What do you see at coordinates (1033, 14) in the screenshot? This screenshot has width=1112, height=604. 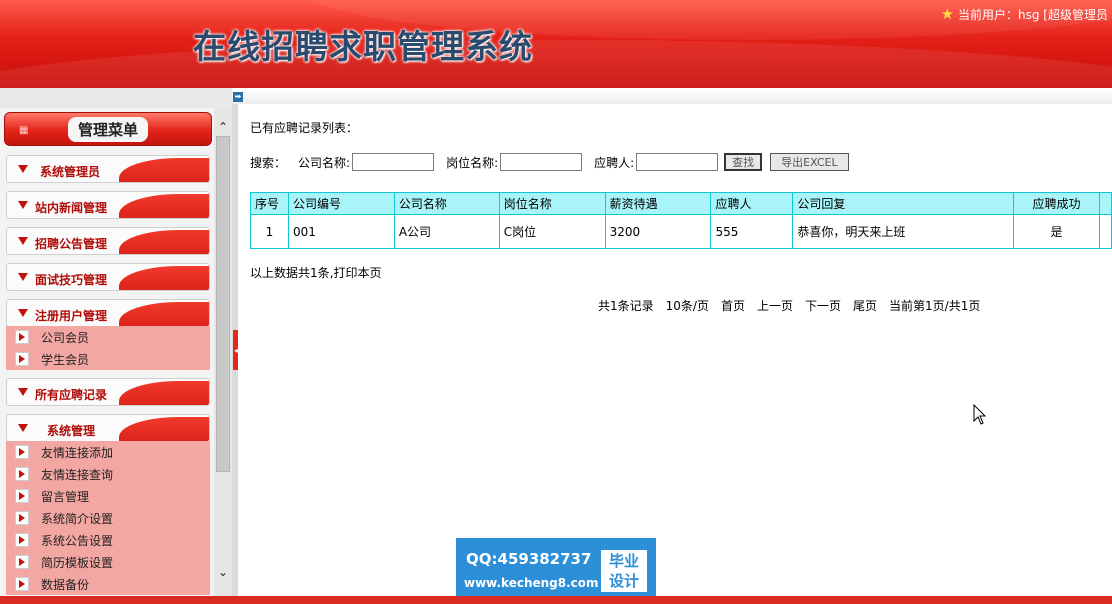 I see `current-user-label: 当前用户：hsg [超级管理员` at bounding box center [1033, 14].